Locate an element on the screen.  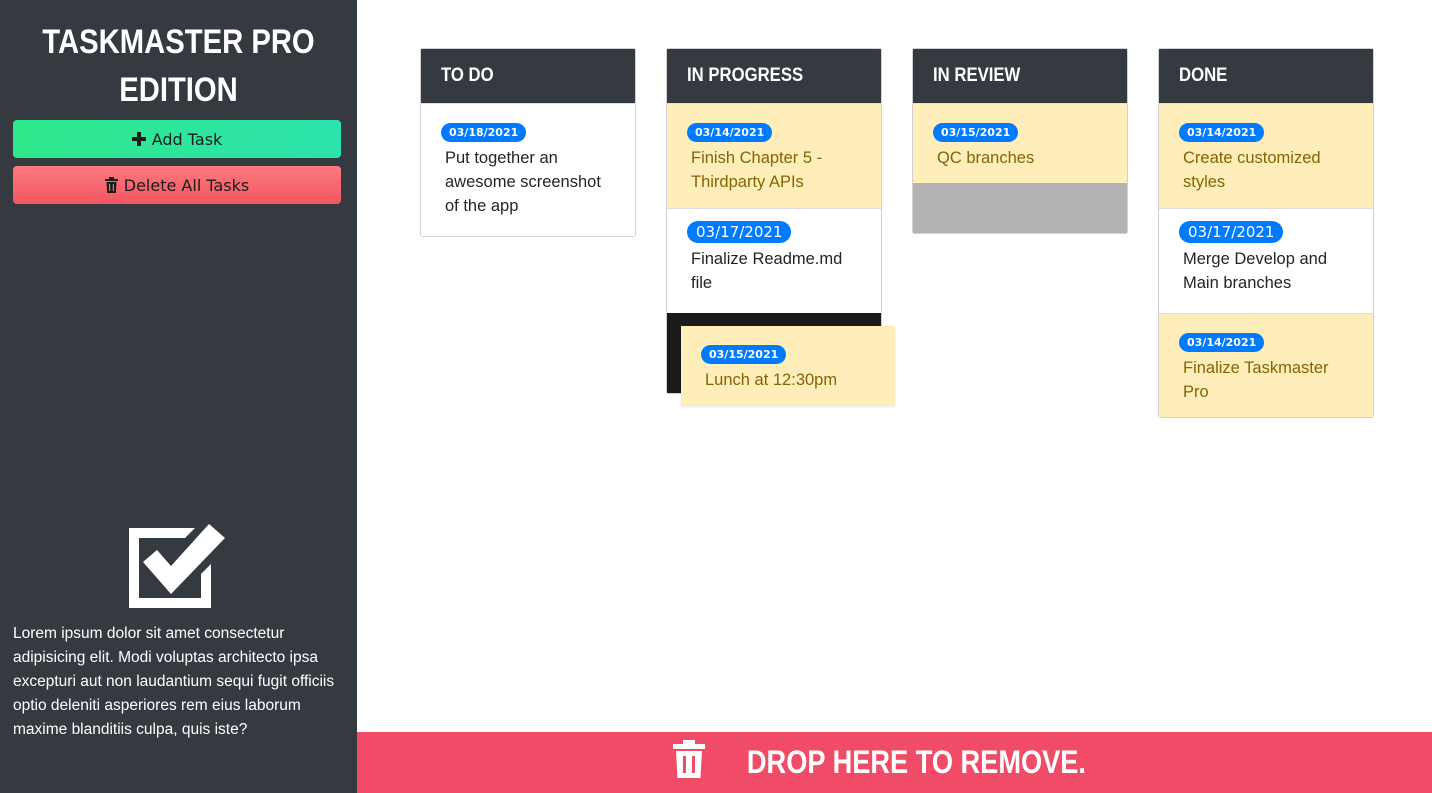
column-header: Done is located at coordinates (1266, 76).